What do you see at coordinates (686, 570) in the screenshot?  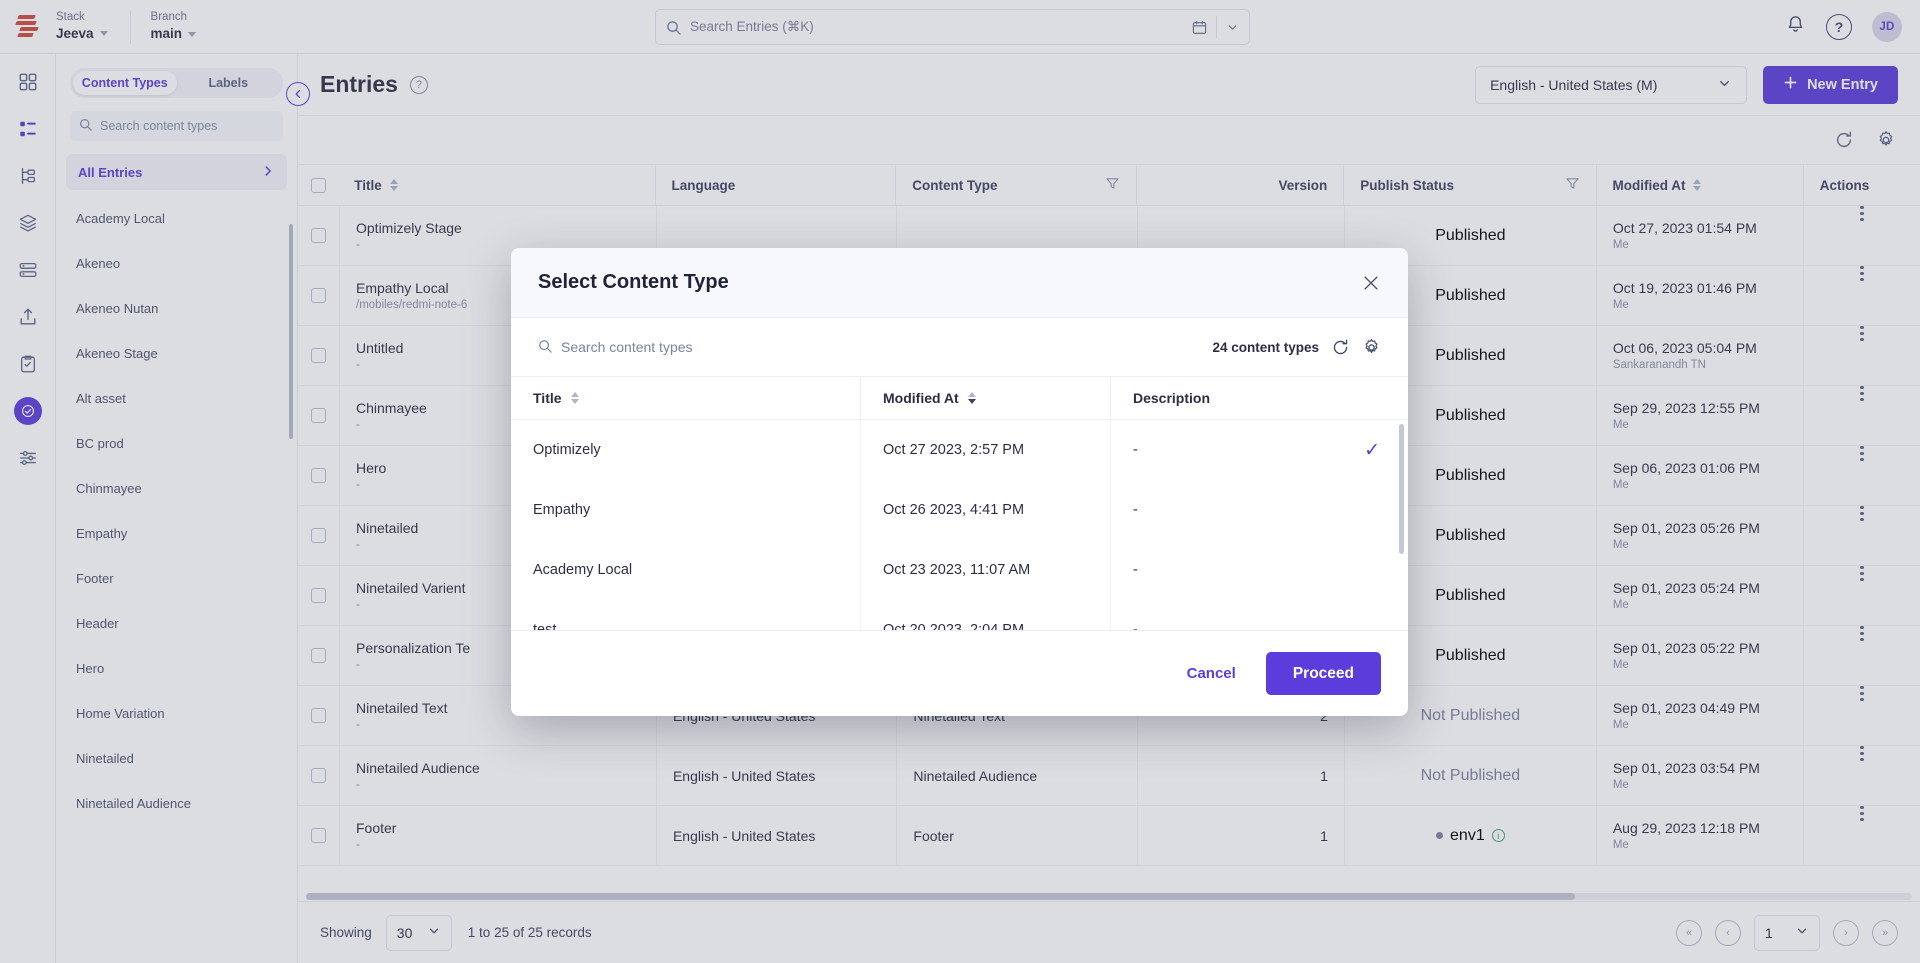 I see `modal-cell-title: Academy Local` at bounding box center [686, 570].